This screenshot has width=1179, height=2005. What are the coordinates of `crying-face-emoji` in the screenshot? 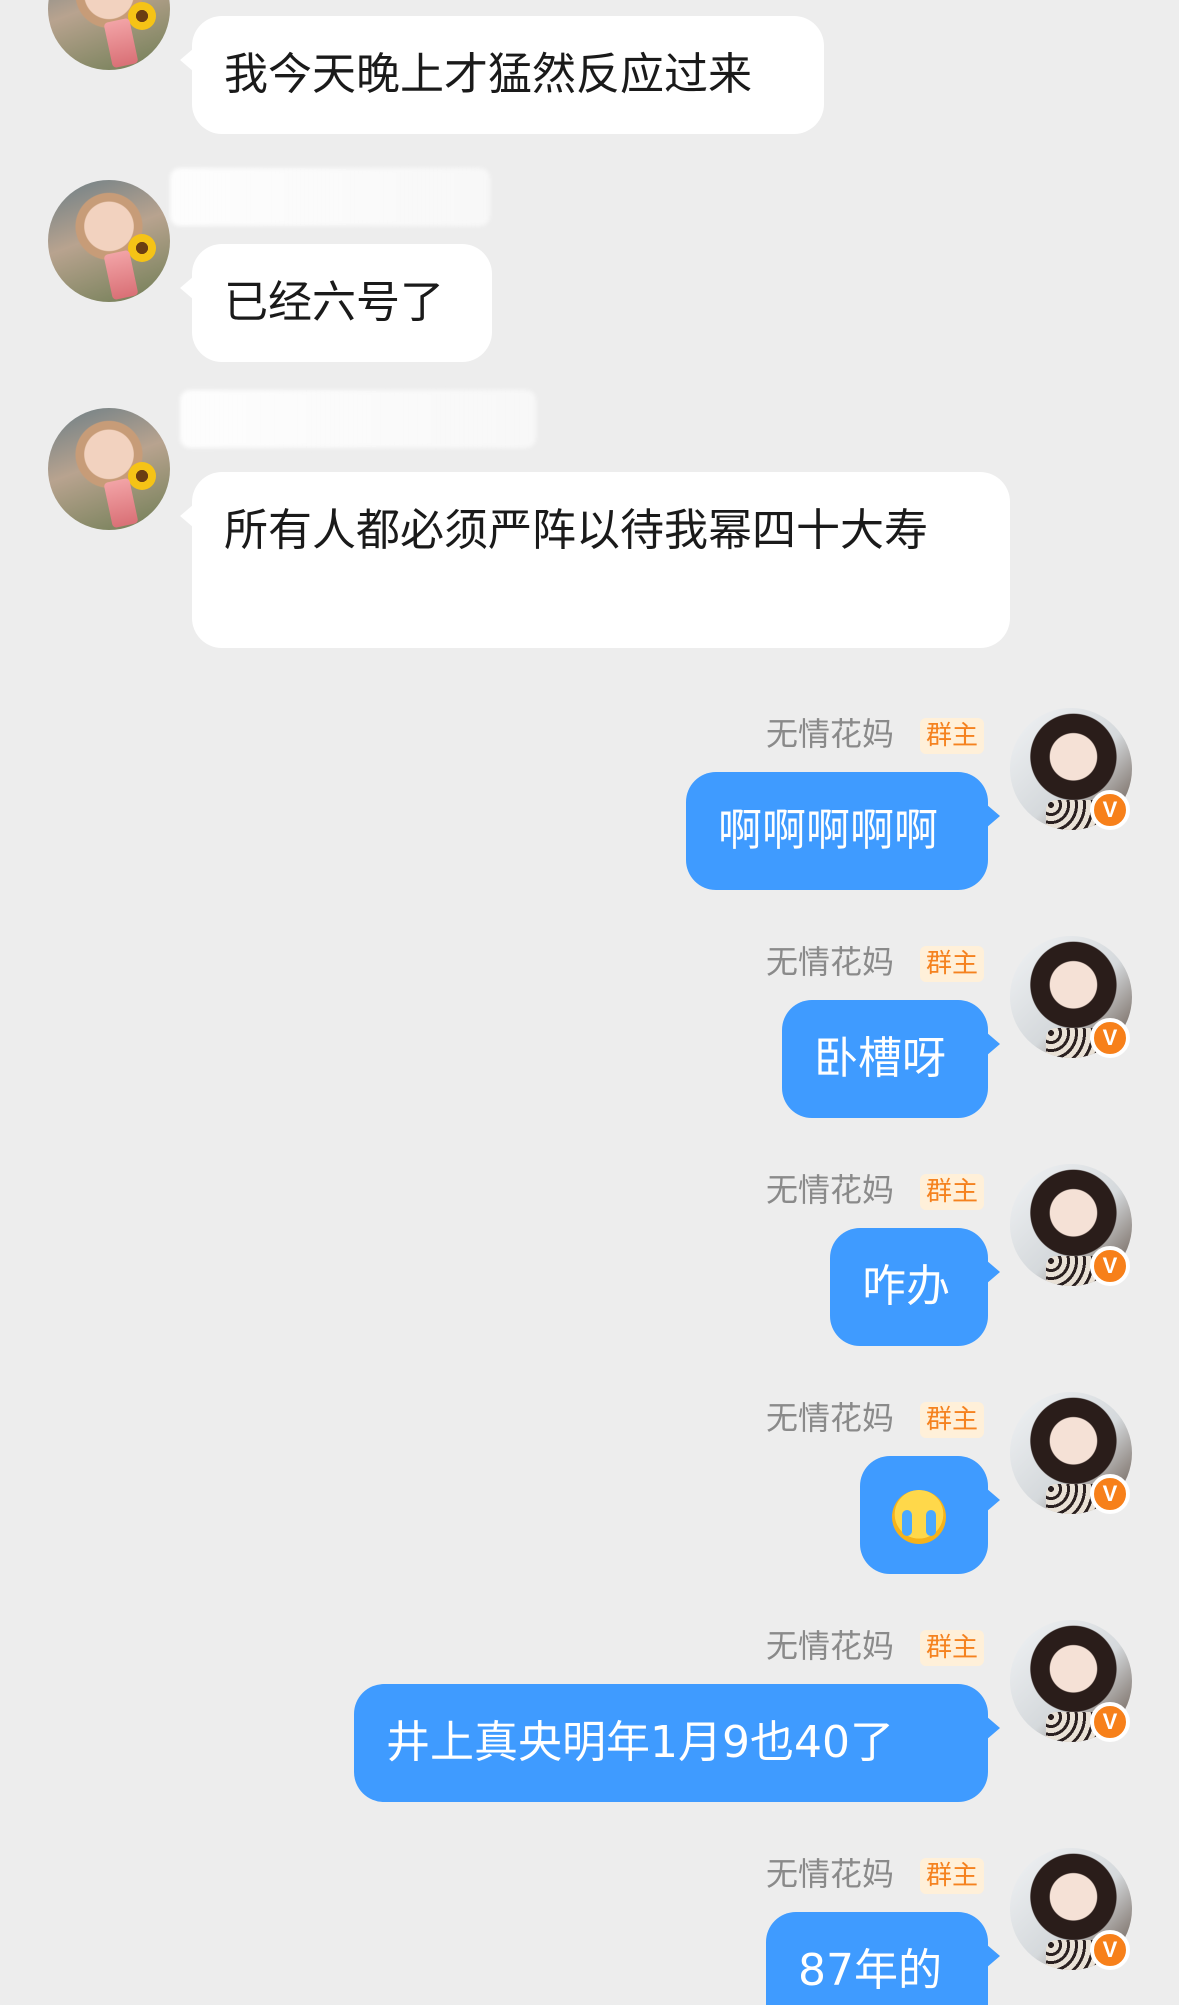 It's located at (919, 1517).